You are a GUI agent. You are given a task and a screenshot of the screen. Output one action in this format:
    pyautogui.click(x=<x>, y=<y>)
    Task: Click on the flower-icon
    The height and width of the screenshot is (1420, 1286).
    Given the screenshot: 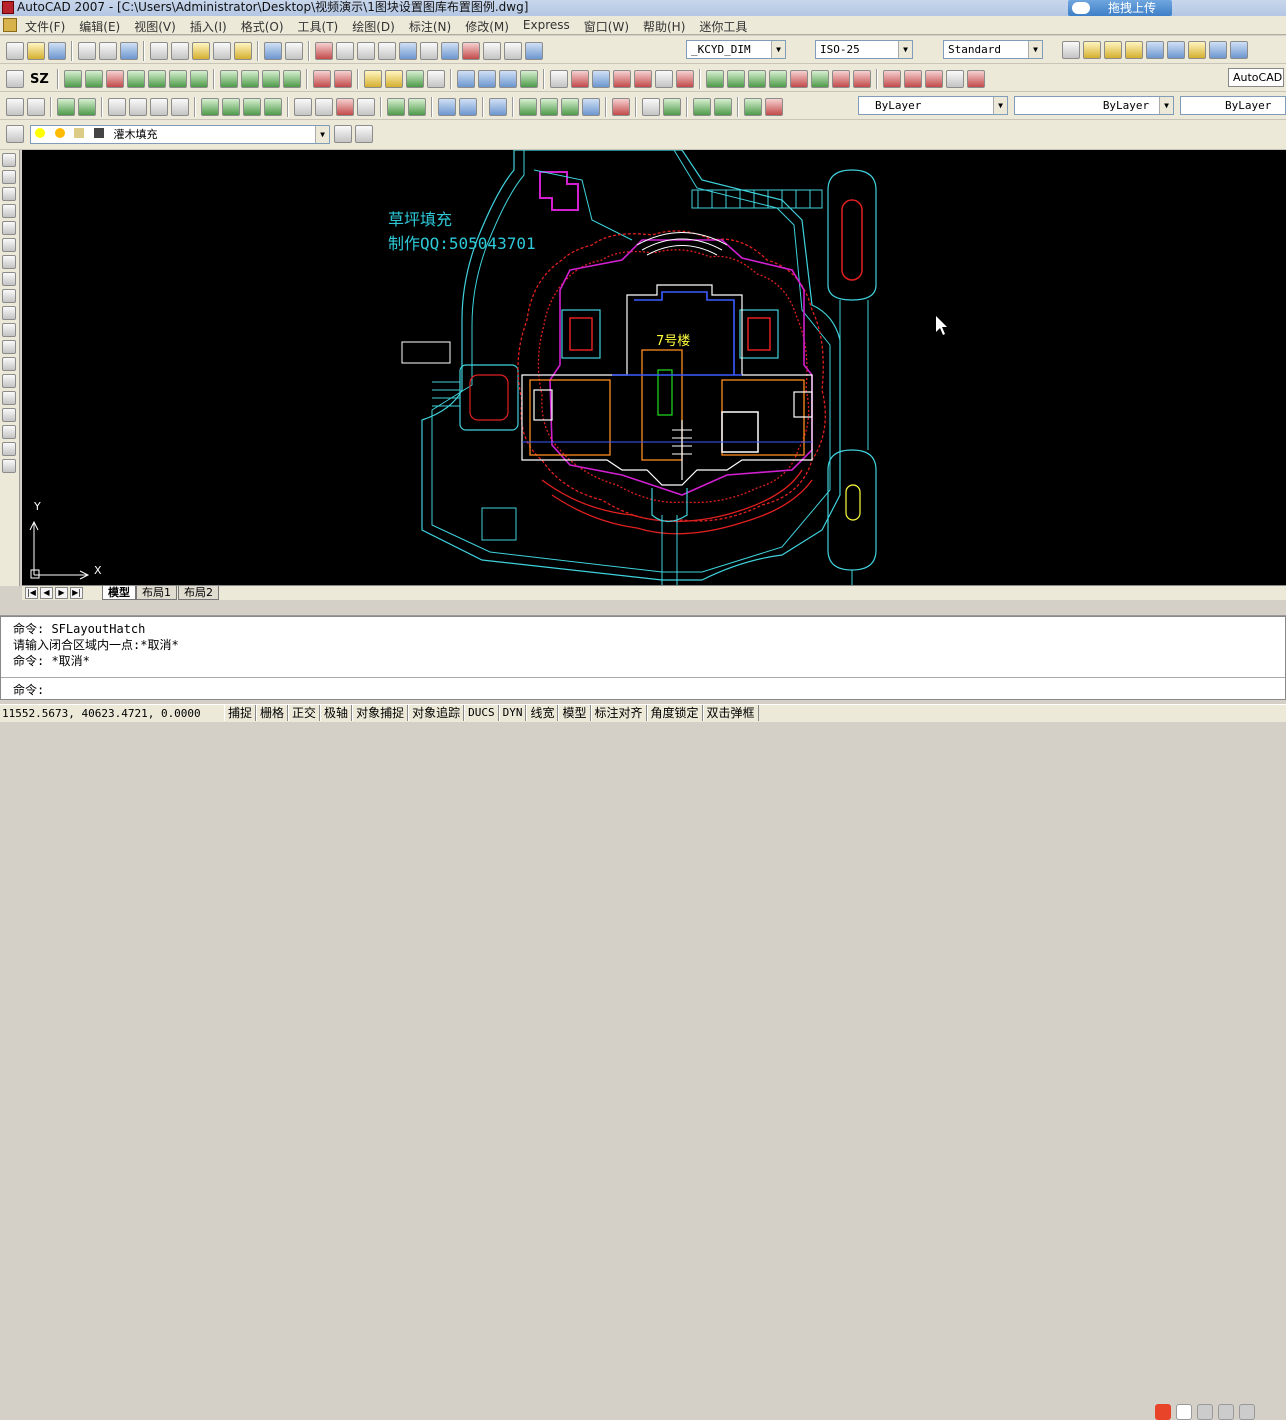 What is the action you would take?
    pyautogui.click(x=273, y=107)
    